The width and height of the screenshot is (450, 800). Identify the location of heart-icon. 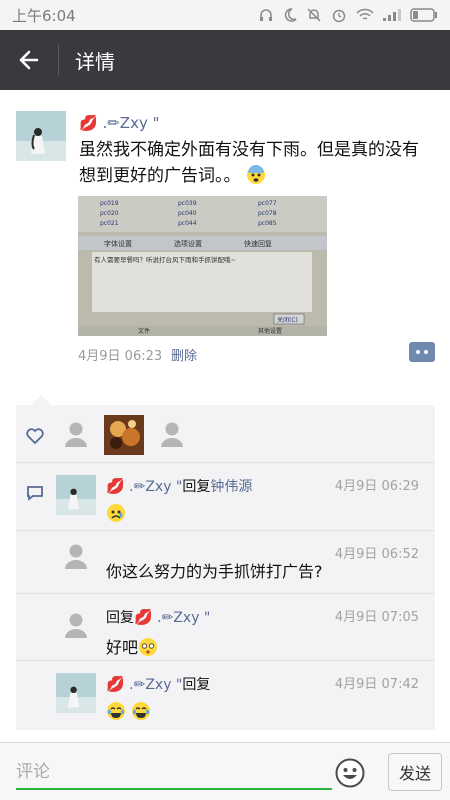
(35, 436).